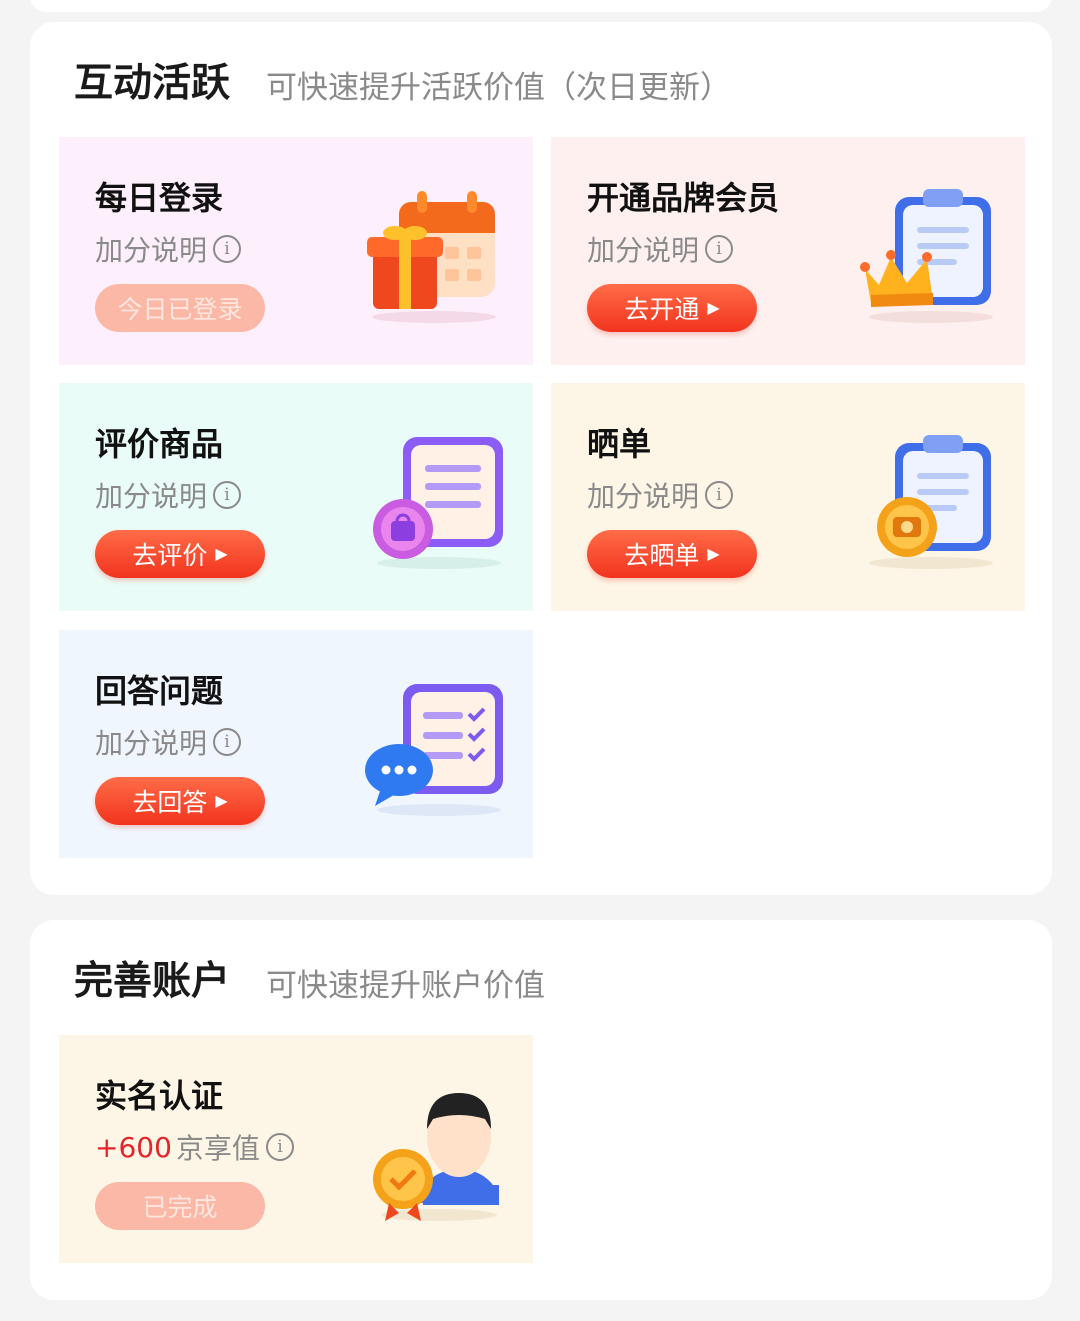  What do you see at coordinates (926, 256) in the screenshot?
I see `clipboard-crown-icon` at bounding box center [926, 256].